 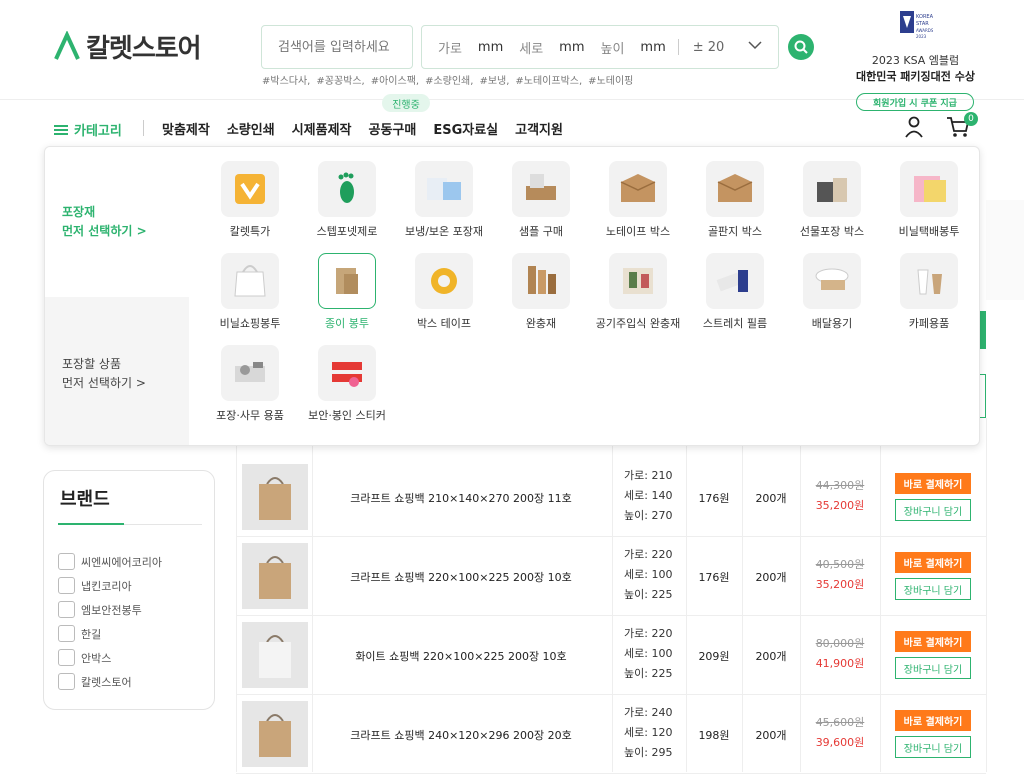 I want to click on tag-link: #노테이프박스,, so click(x=548, y=79).